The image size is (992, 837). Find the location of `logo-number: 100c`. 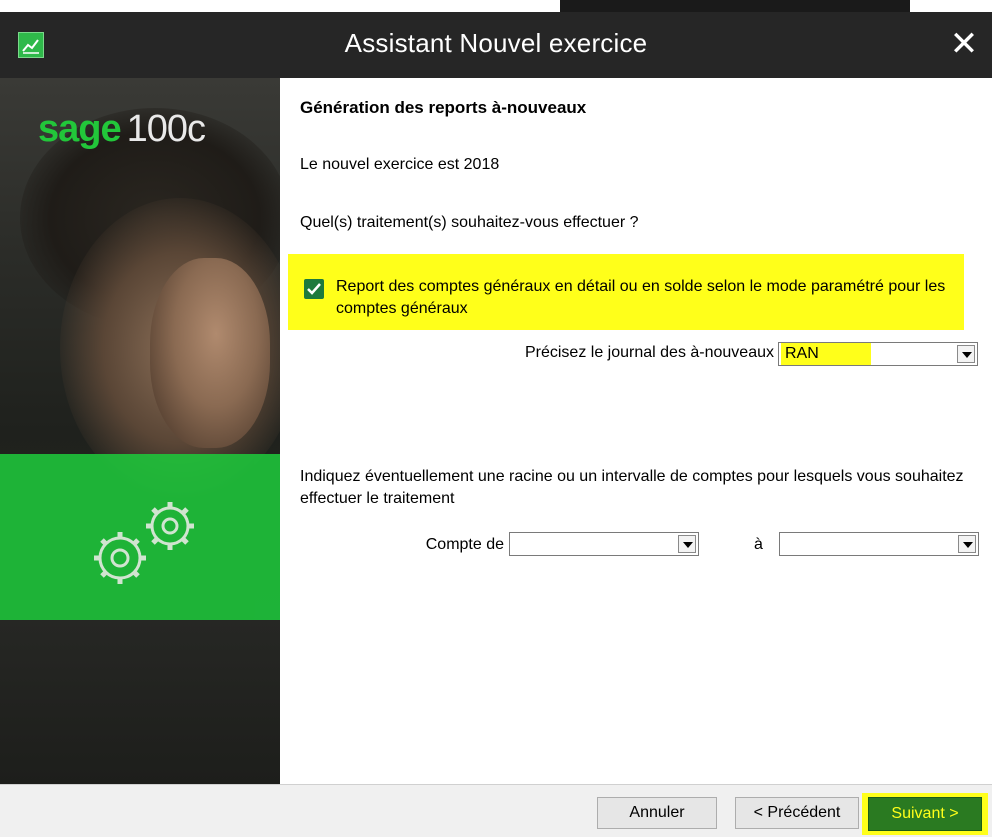

logo-number: 100c is located at coordinates (166, 129).